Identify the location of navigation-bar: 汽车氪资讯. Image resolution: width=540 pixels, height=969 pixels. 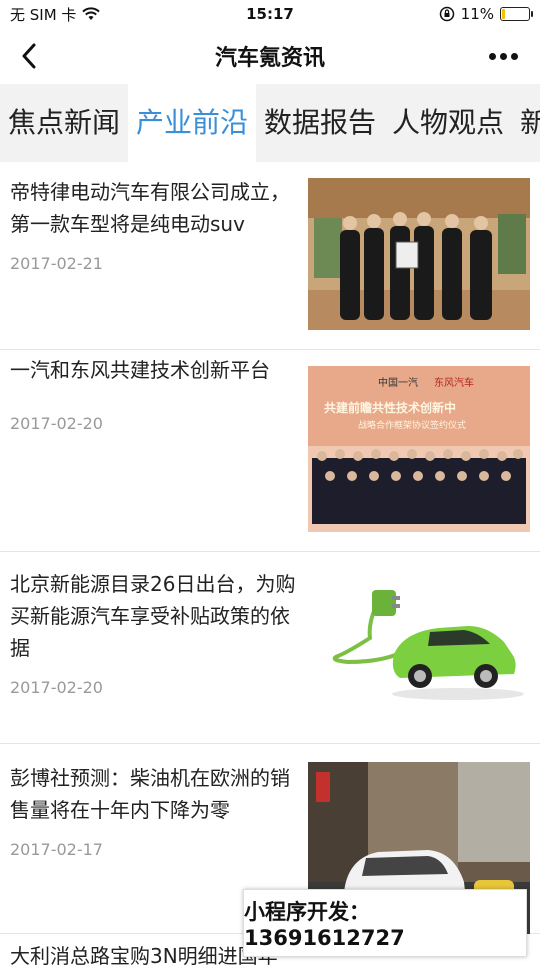
(270, 56).